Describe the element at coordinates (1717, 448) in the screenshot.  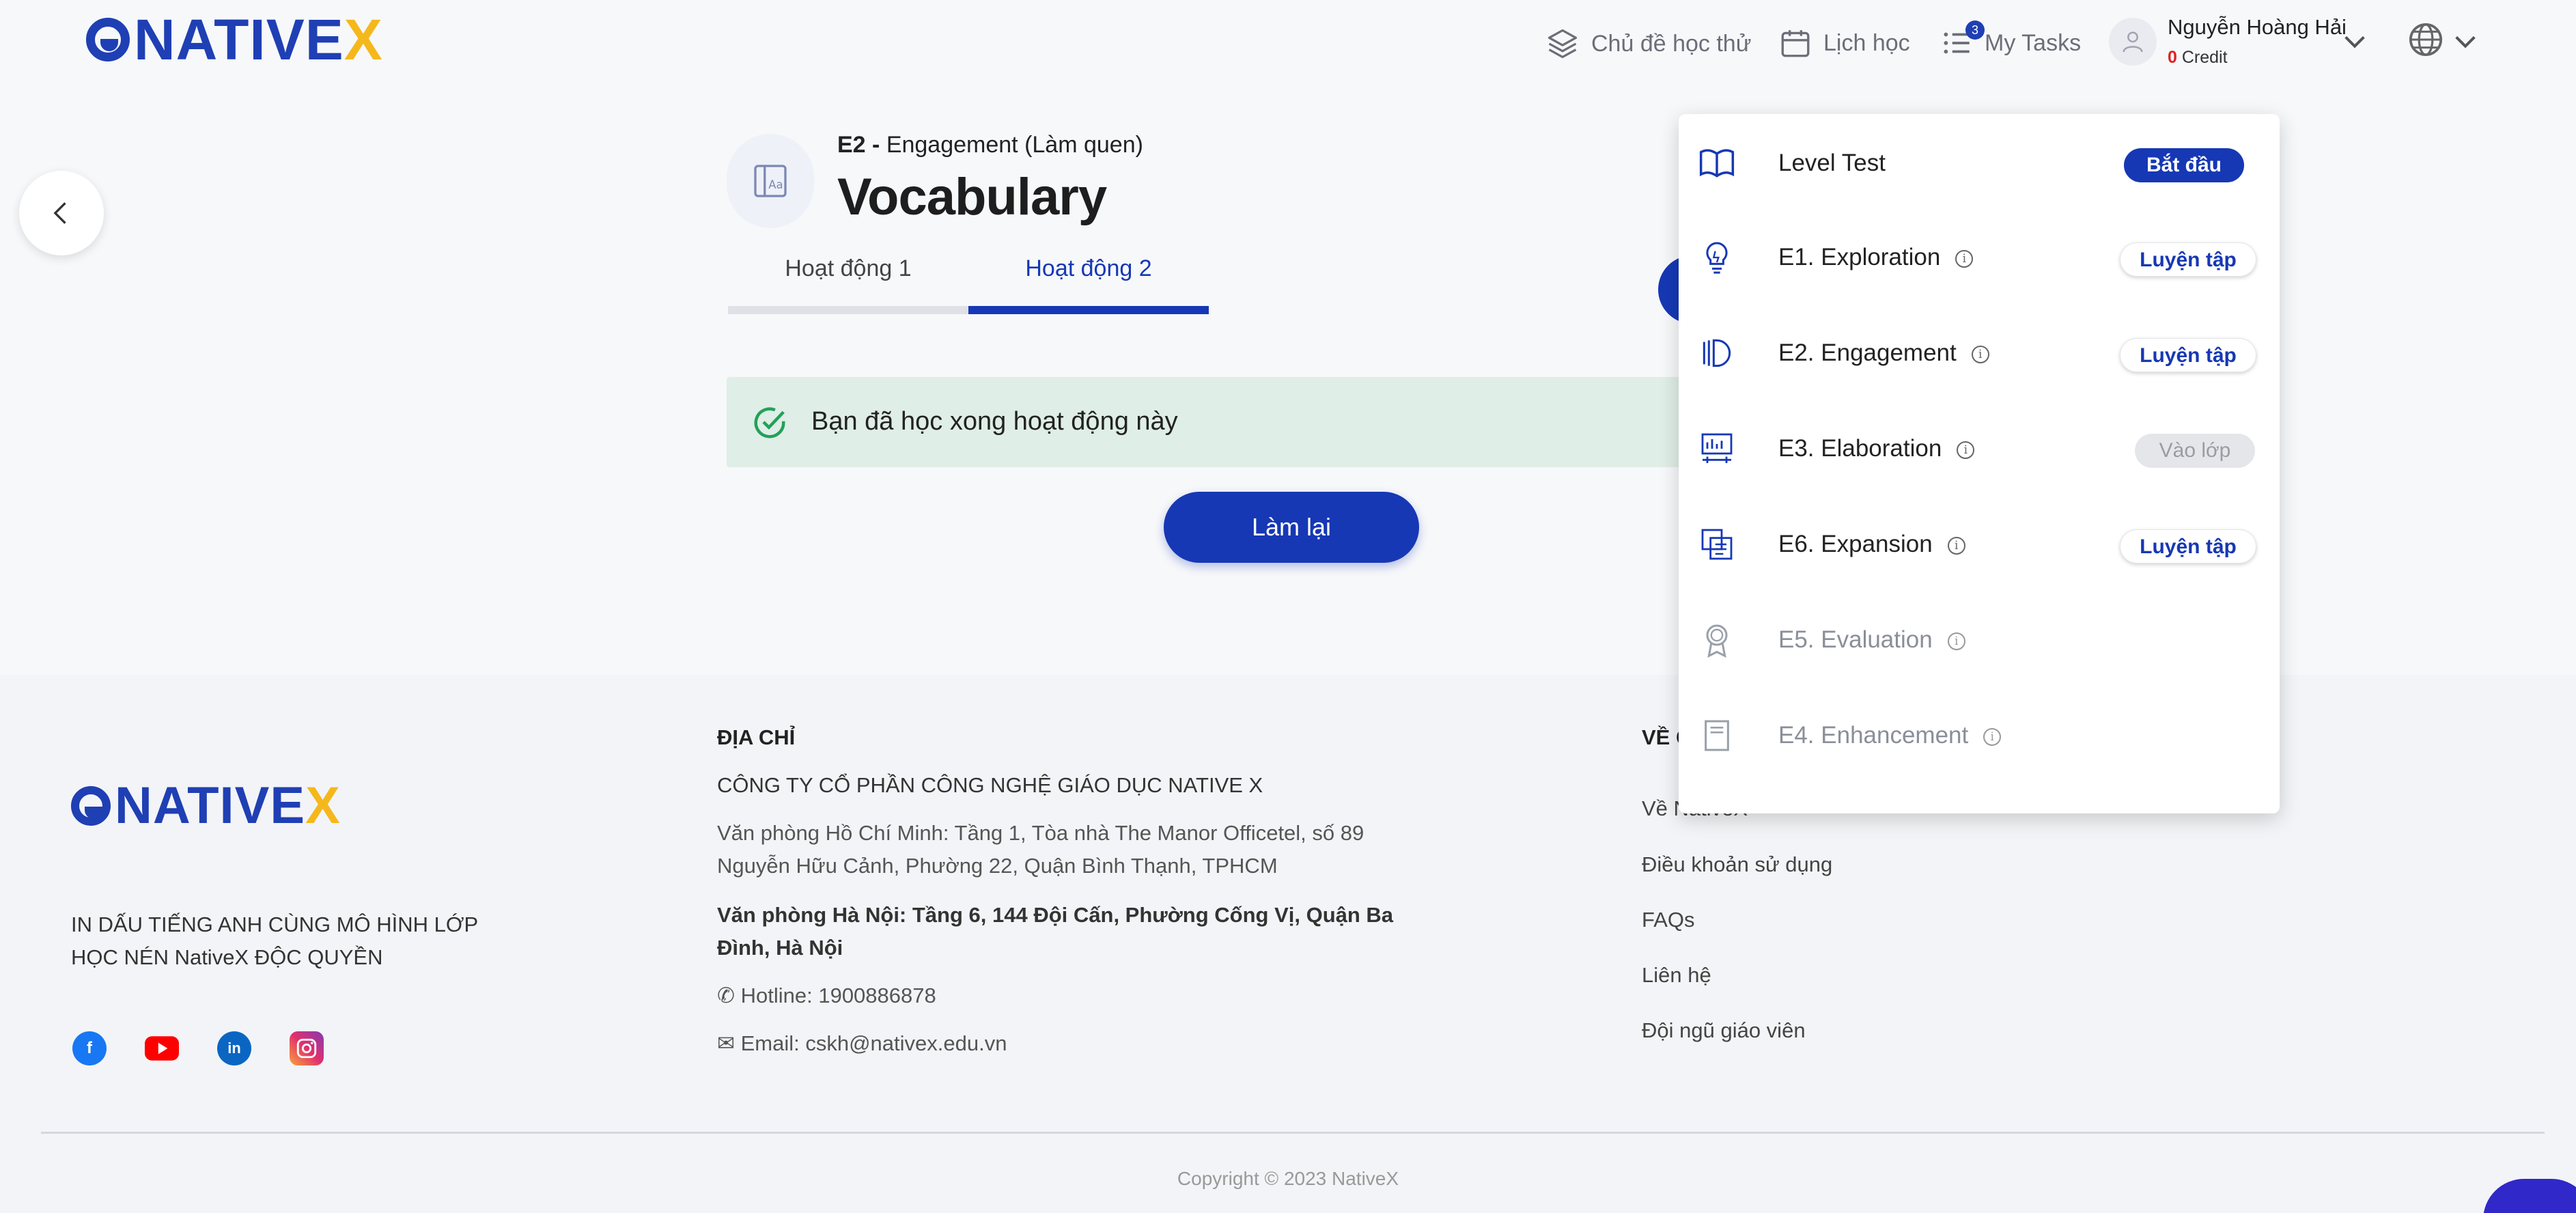
I see `classroom-board-icon` at that location.